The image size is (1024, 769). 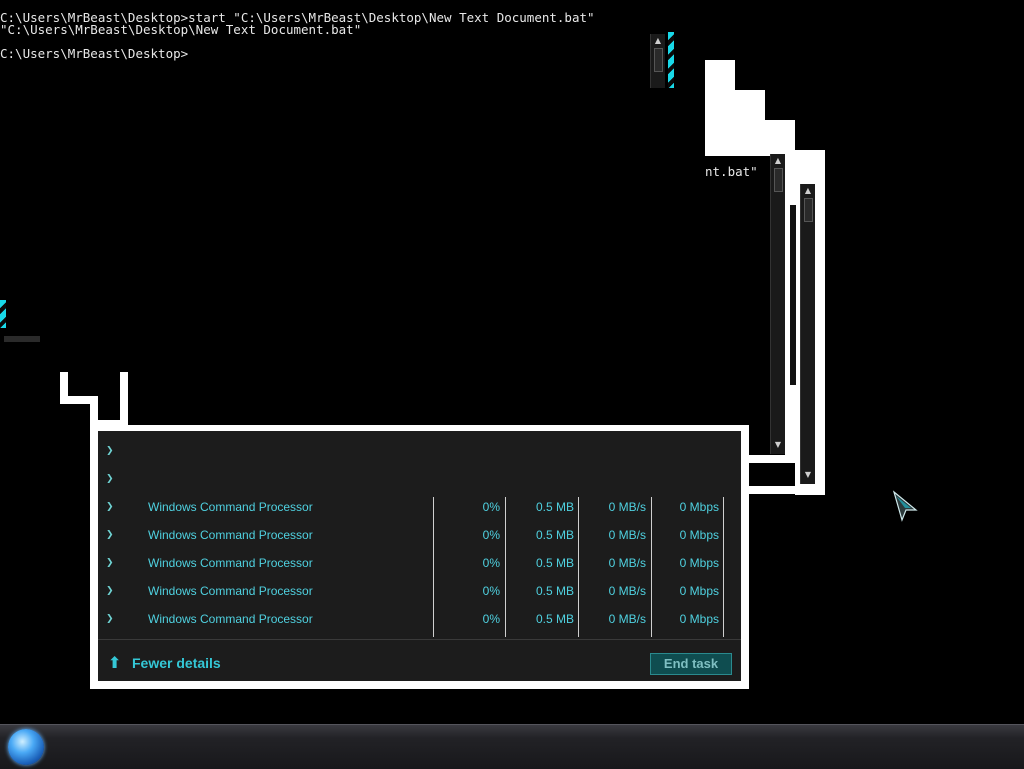 What do you see at coordinates (731, 171) in the screenshot?
I see `console-fragment-text: nt.bat"` at bounding box center [731, 171].